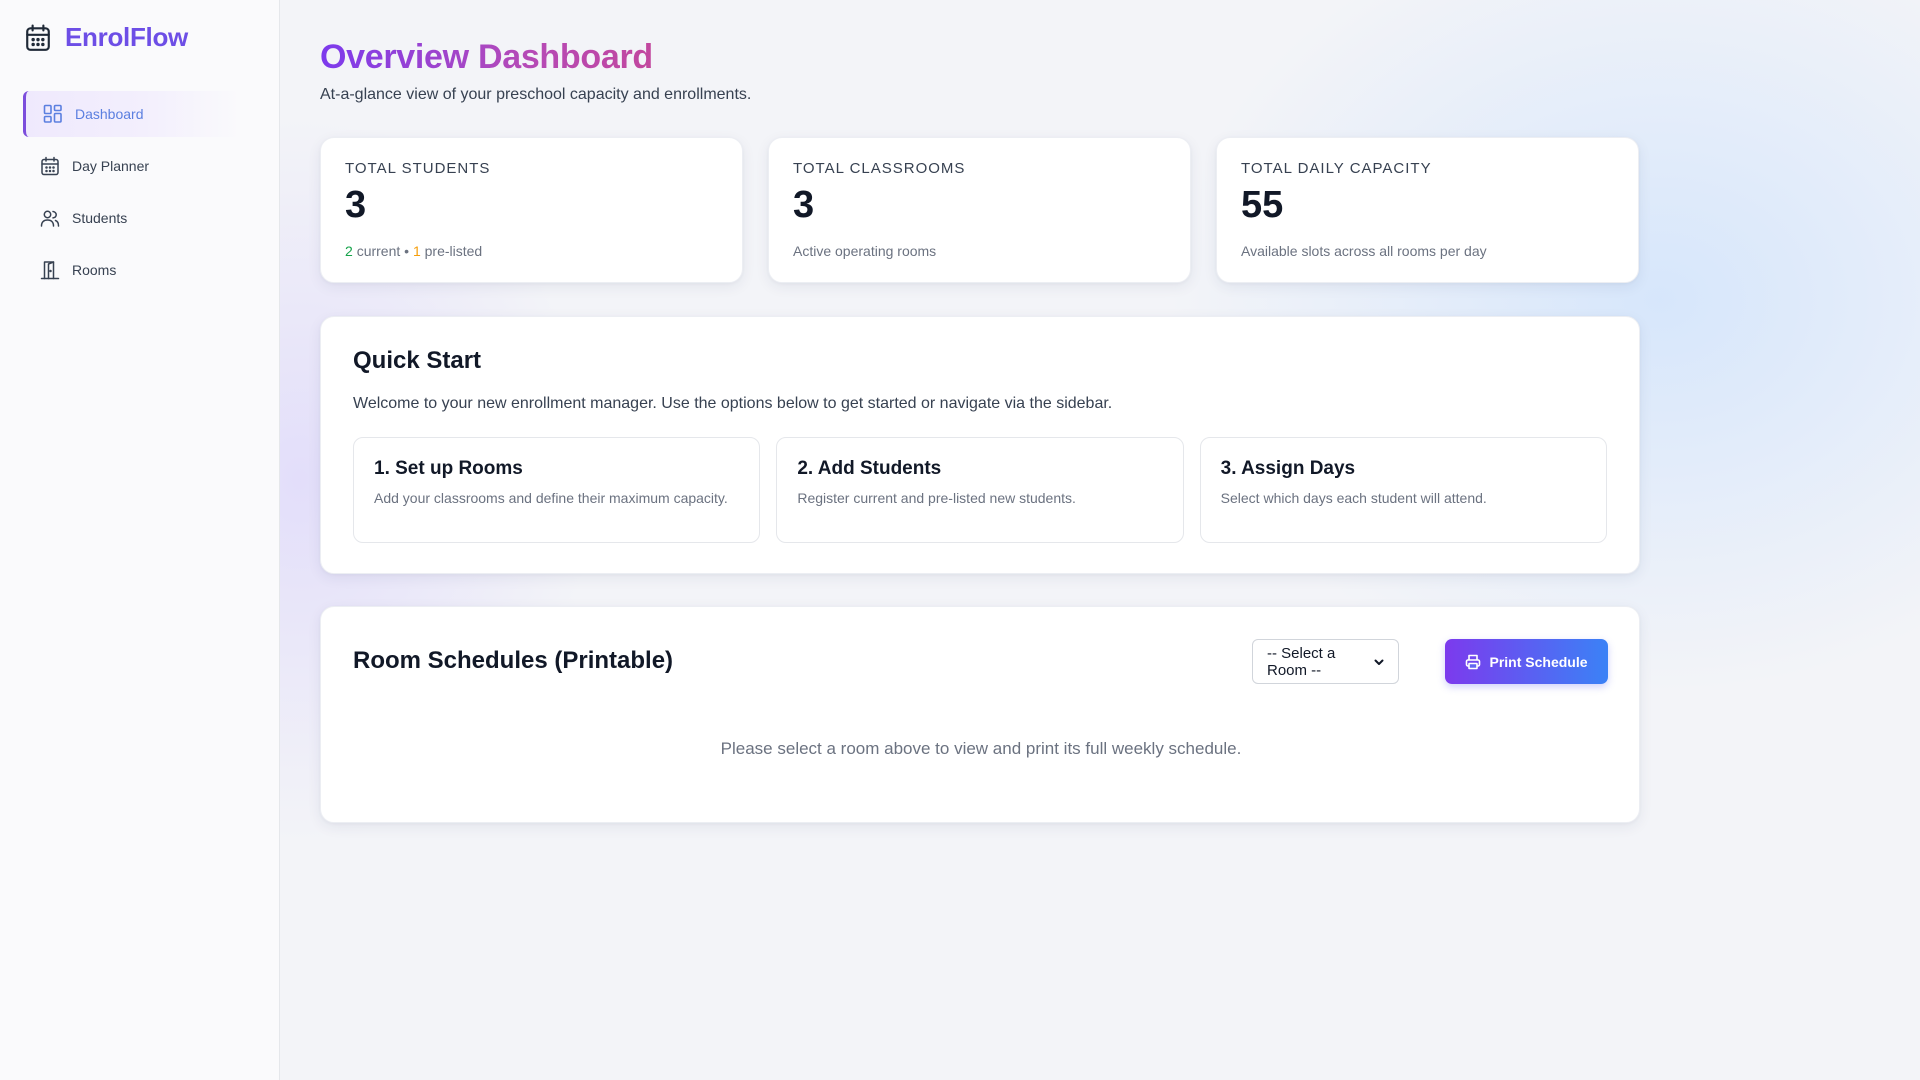 The image size is (1920, 1080). Describe the element at coordinates (50, 218) in the screenshot. I see `users-icon` at that location.